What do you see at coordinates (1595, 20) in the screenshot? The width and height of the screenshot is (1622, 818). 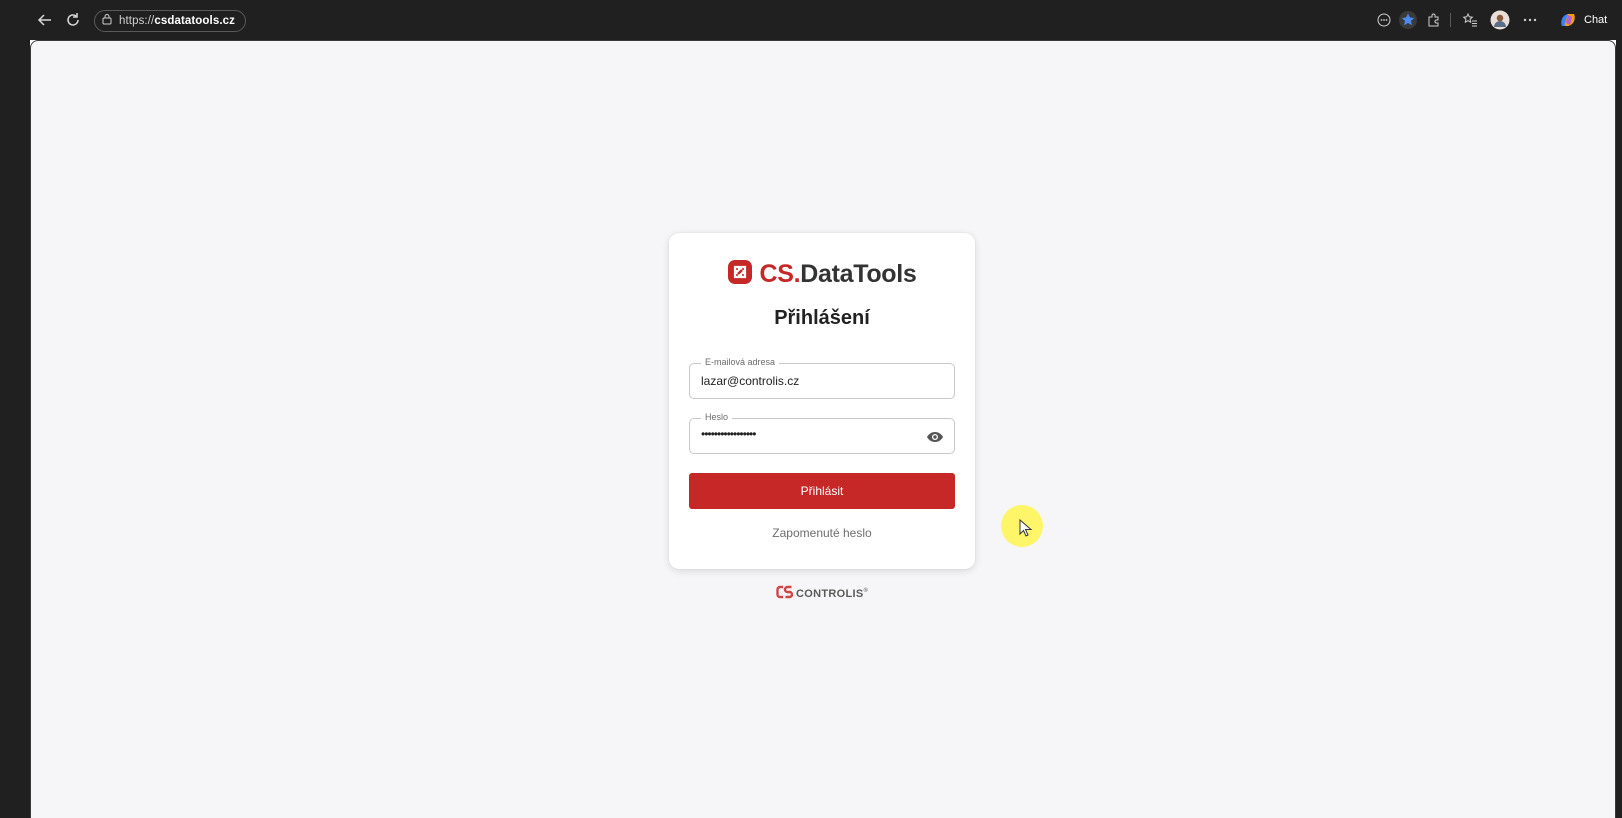 I see `chat-label: Chat` at bounding box center [1595, 20].